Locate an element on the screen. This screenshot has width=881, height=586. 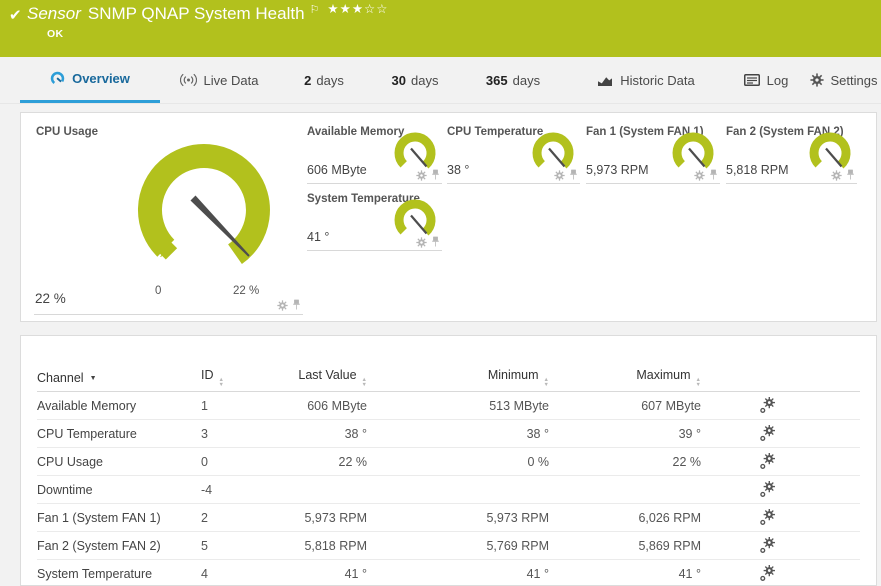
channel-name: System Temperature is located at coordinates (119, 572).